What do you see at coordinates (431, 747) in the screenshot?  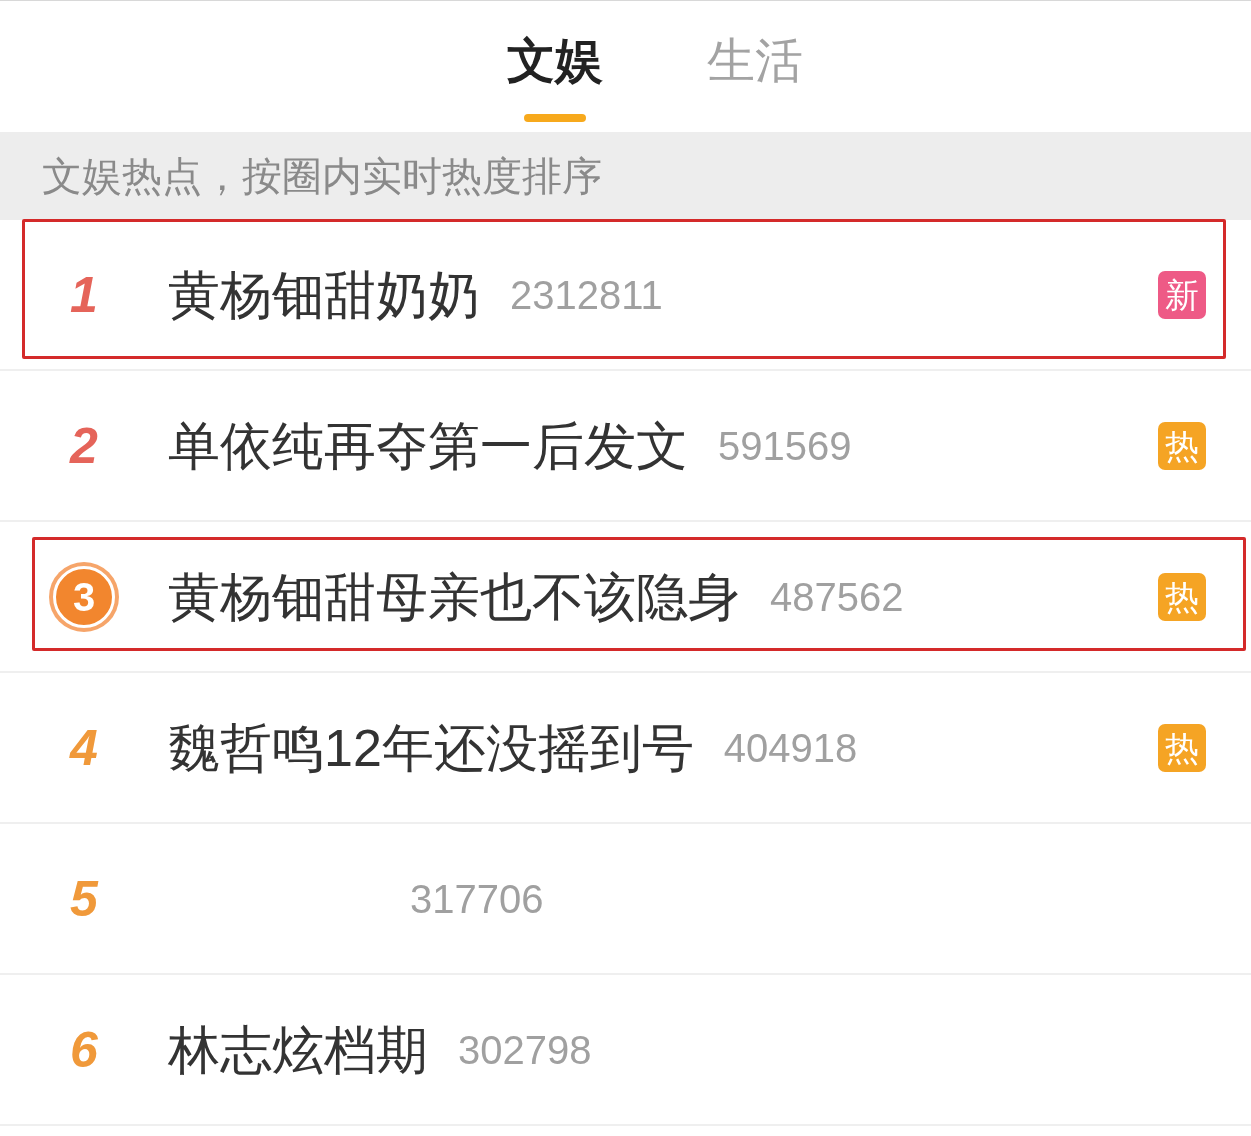 I see `topic-title: 魏哲鸣12年还没摇到号` at bounding box center [431, 747].